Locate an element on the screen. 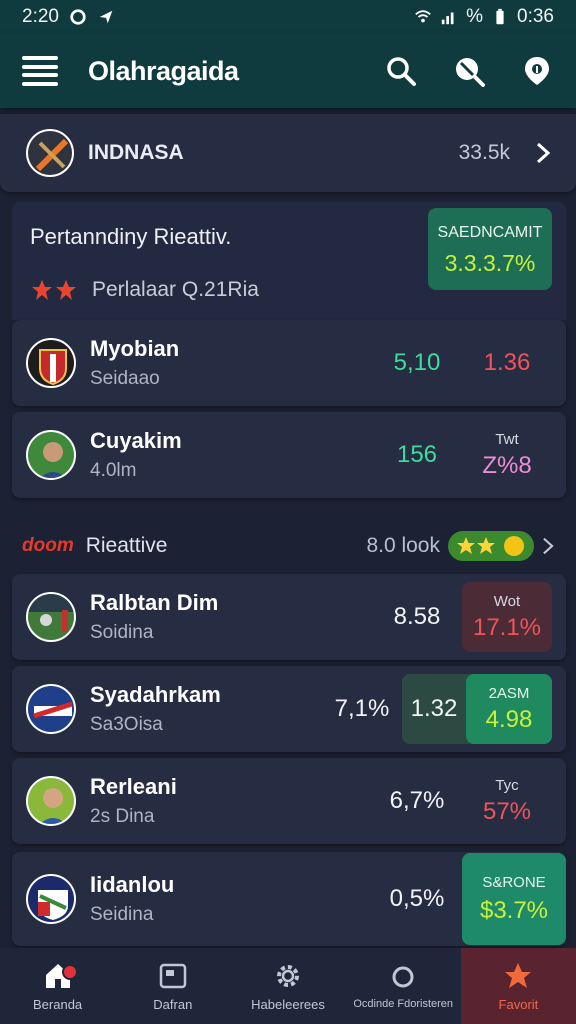 This screenshot has height=1024, width=576. team-name: Myobian is located at coordinates (135, 348).